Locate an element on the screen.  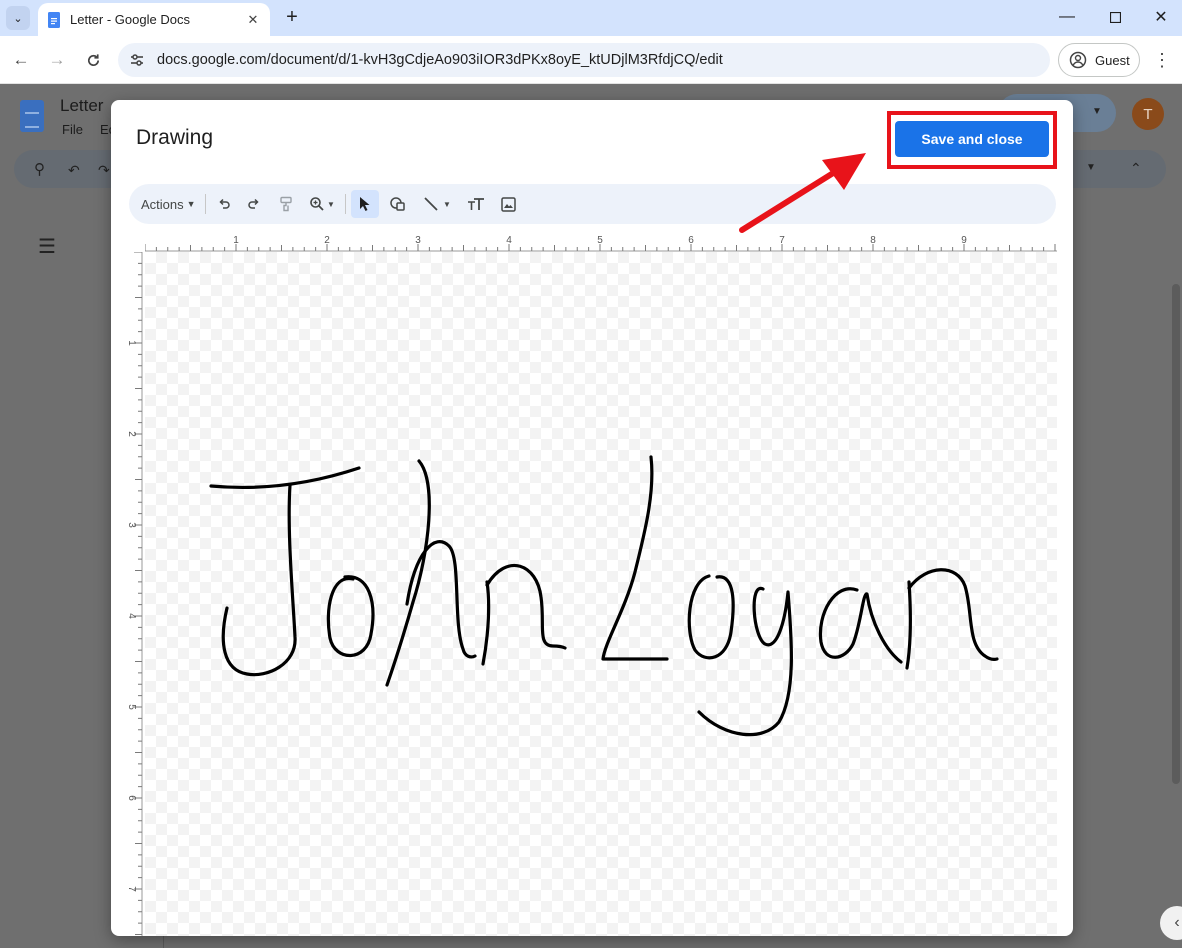
scrollbar is located at coordinates (1176, 534).